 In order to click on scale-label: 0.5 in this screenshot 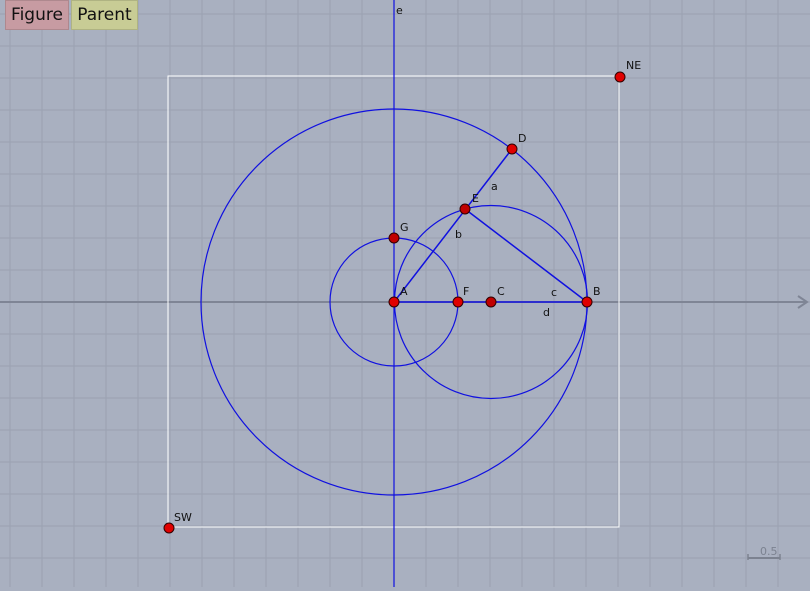, I will do `click(769, 551)`.